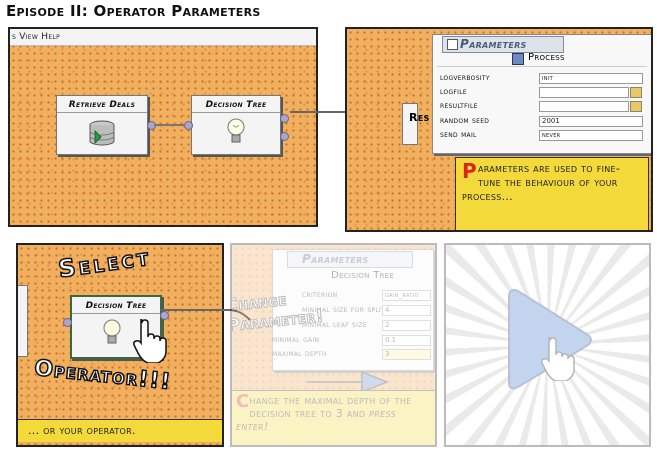  Describe the element at coordinates (591, 135) in the screenshot. I see `send-mail-select: never` at that location.